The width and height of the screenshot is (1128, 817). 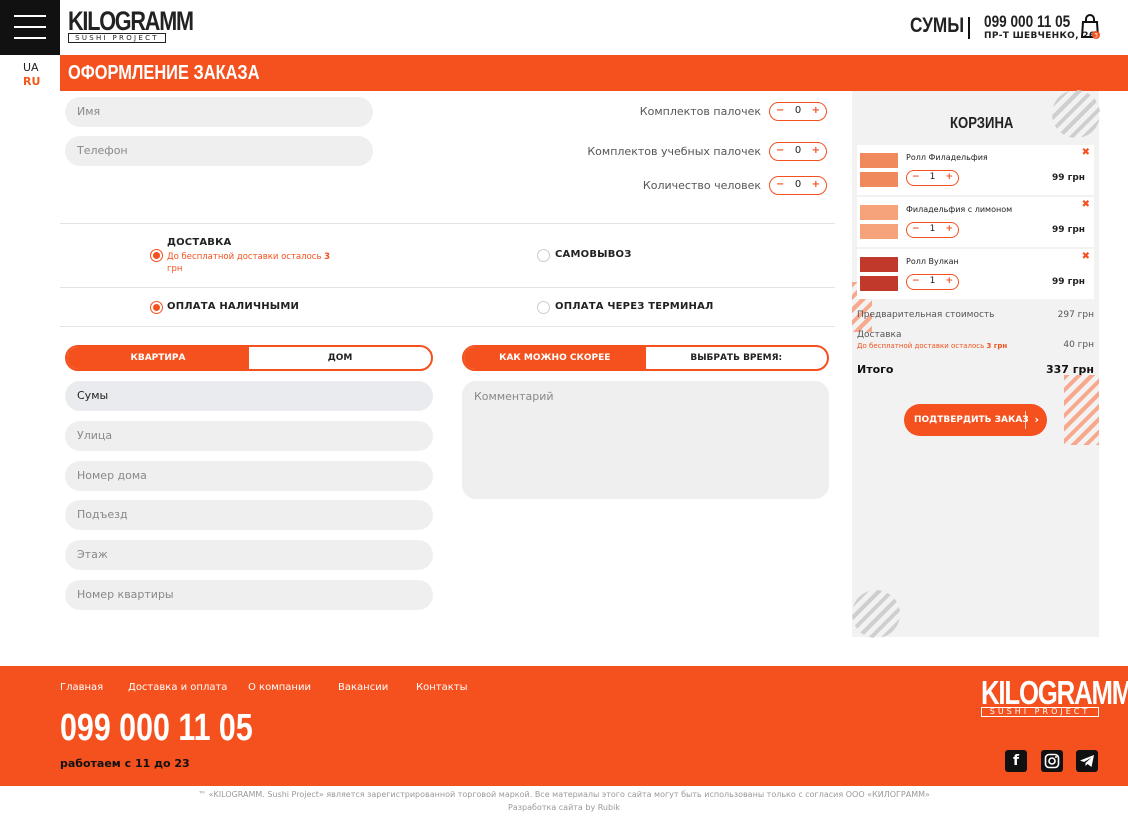 What do you see at coordinates (31, 81) in the screenshot?
I see `lang-ru: RU` at bounding box center [31, 81].